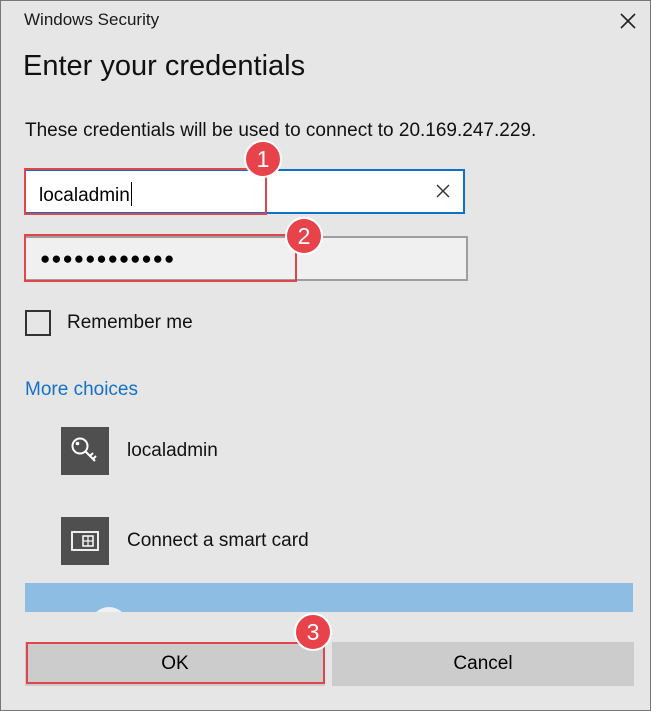 The width and height of the screenshot is (651, 711). What do you see at coordinates (313, 632) in the screenshot?
I see `annotation-marker-3: 3` at bounding box center [313, 632].